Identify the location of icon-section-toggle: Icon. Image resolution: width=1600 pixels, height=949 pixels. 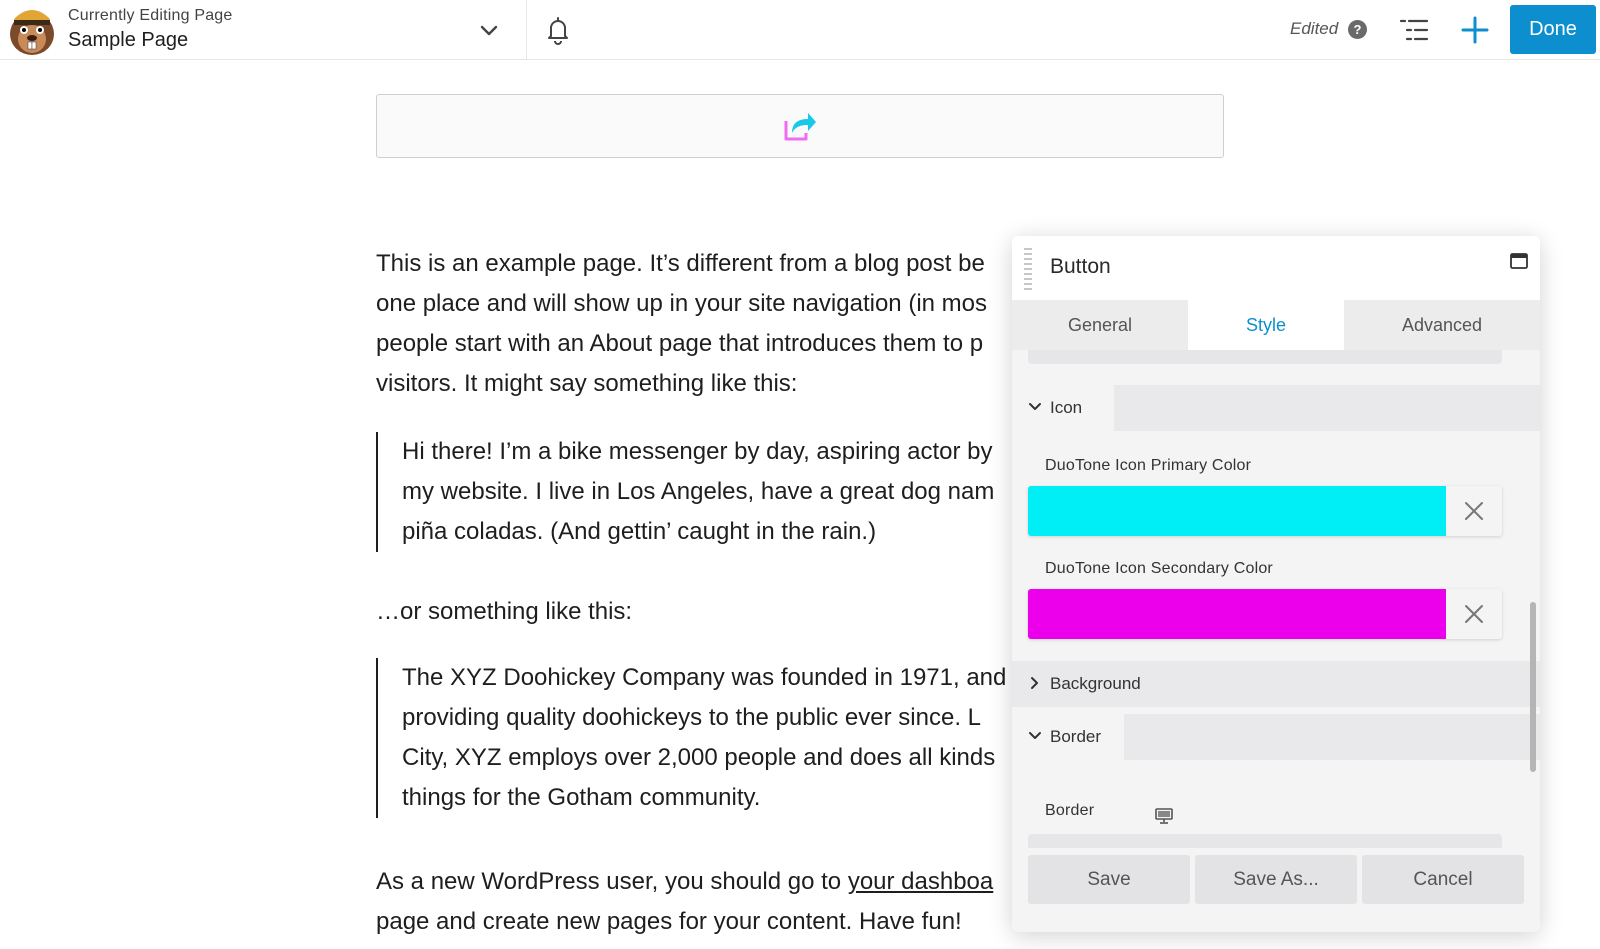
(1063, 408).